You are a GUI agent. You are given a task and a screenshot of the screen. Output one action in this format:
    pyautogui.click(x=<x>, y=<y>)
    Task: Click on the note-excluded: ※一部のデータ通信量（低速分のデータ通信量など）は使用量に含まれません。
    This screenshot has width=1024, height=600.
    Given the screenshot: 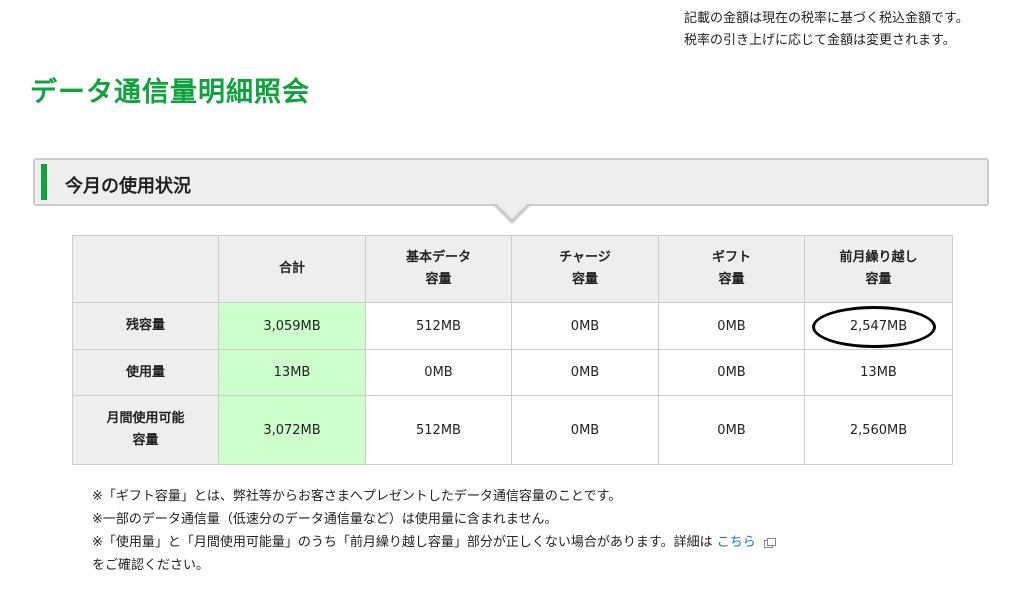 What is the action you would take?
    pyautogui.click(x=325, y=519)
    